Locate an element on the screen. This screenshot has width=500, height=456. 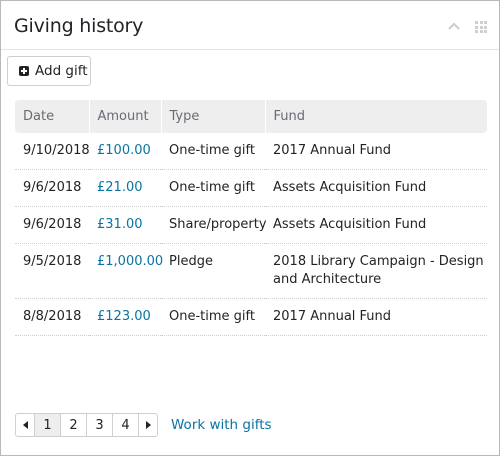
gift-date: 8/8/2018 is located at coordinates (52, 317).